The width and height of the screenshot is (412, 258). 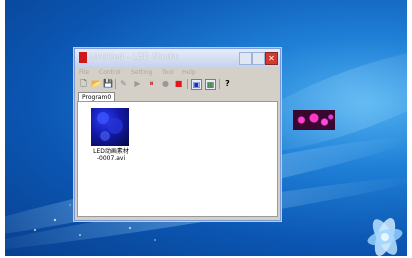 I want to click on video-thumbnail, so click(x=110, y=127).